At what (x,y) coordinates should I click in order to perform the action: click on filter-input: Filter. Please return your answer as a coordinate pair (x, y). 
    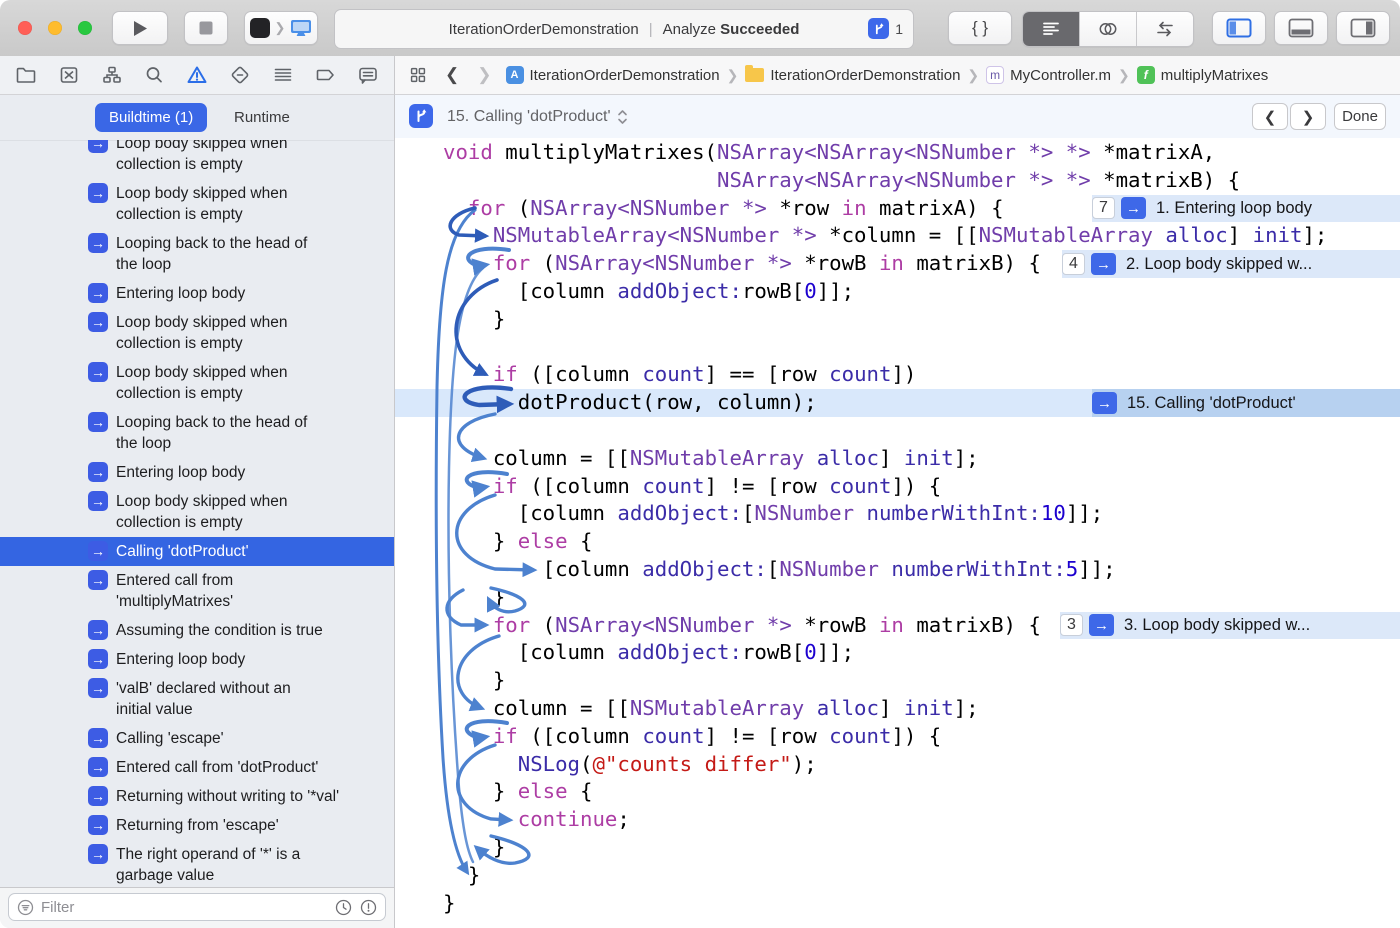
    Looking at the image, I should click on (197, 907).